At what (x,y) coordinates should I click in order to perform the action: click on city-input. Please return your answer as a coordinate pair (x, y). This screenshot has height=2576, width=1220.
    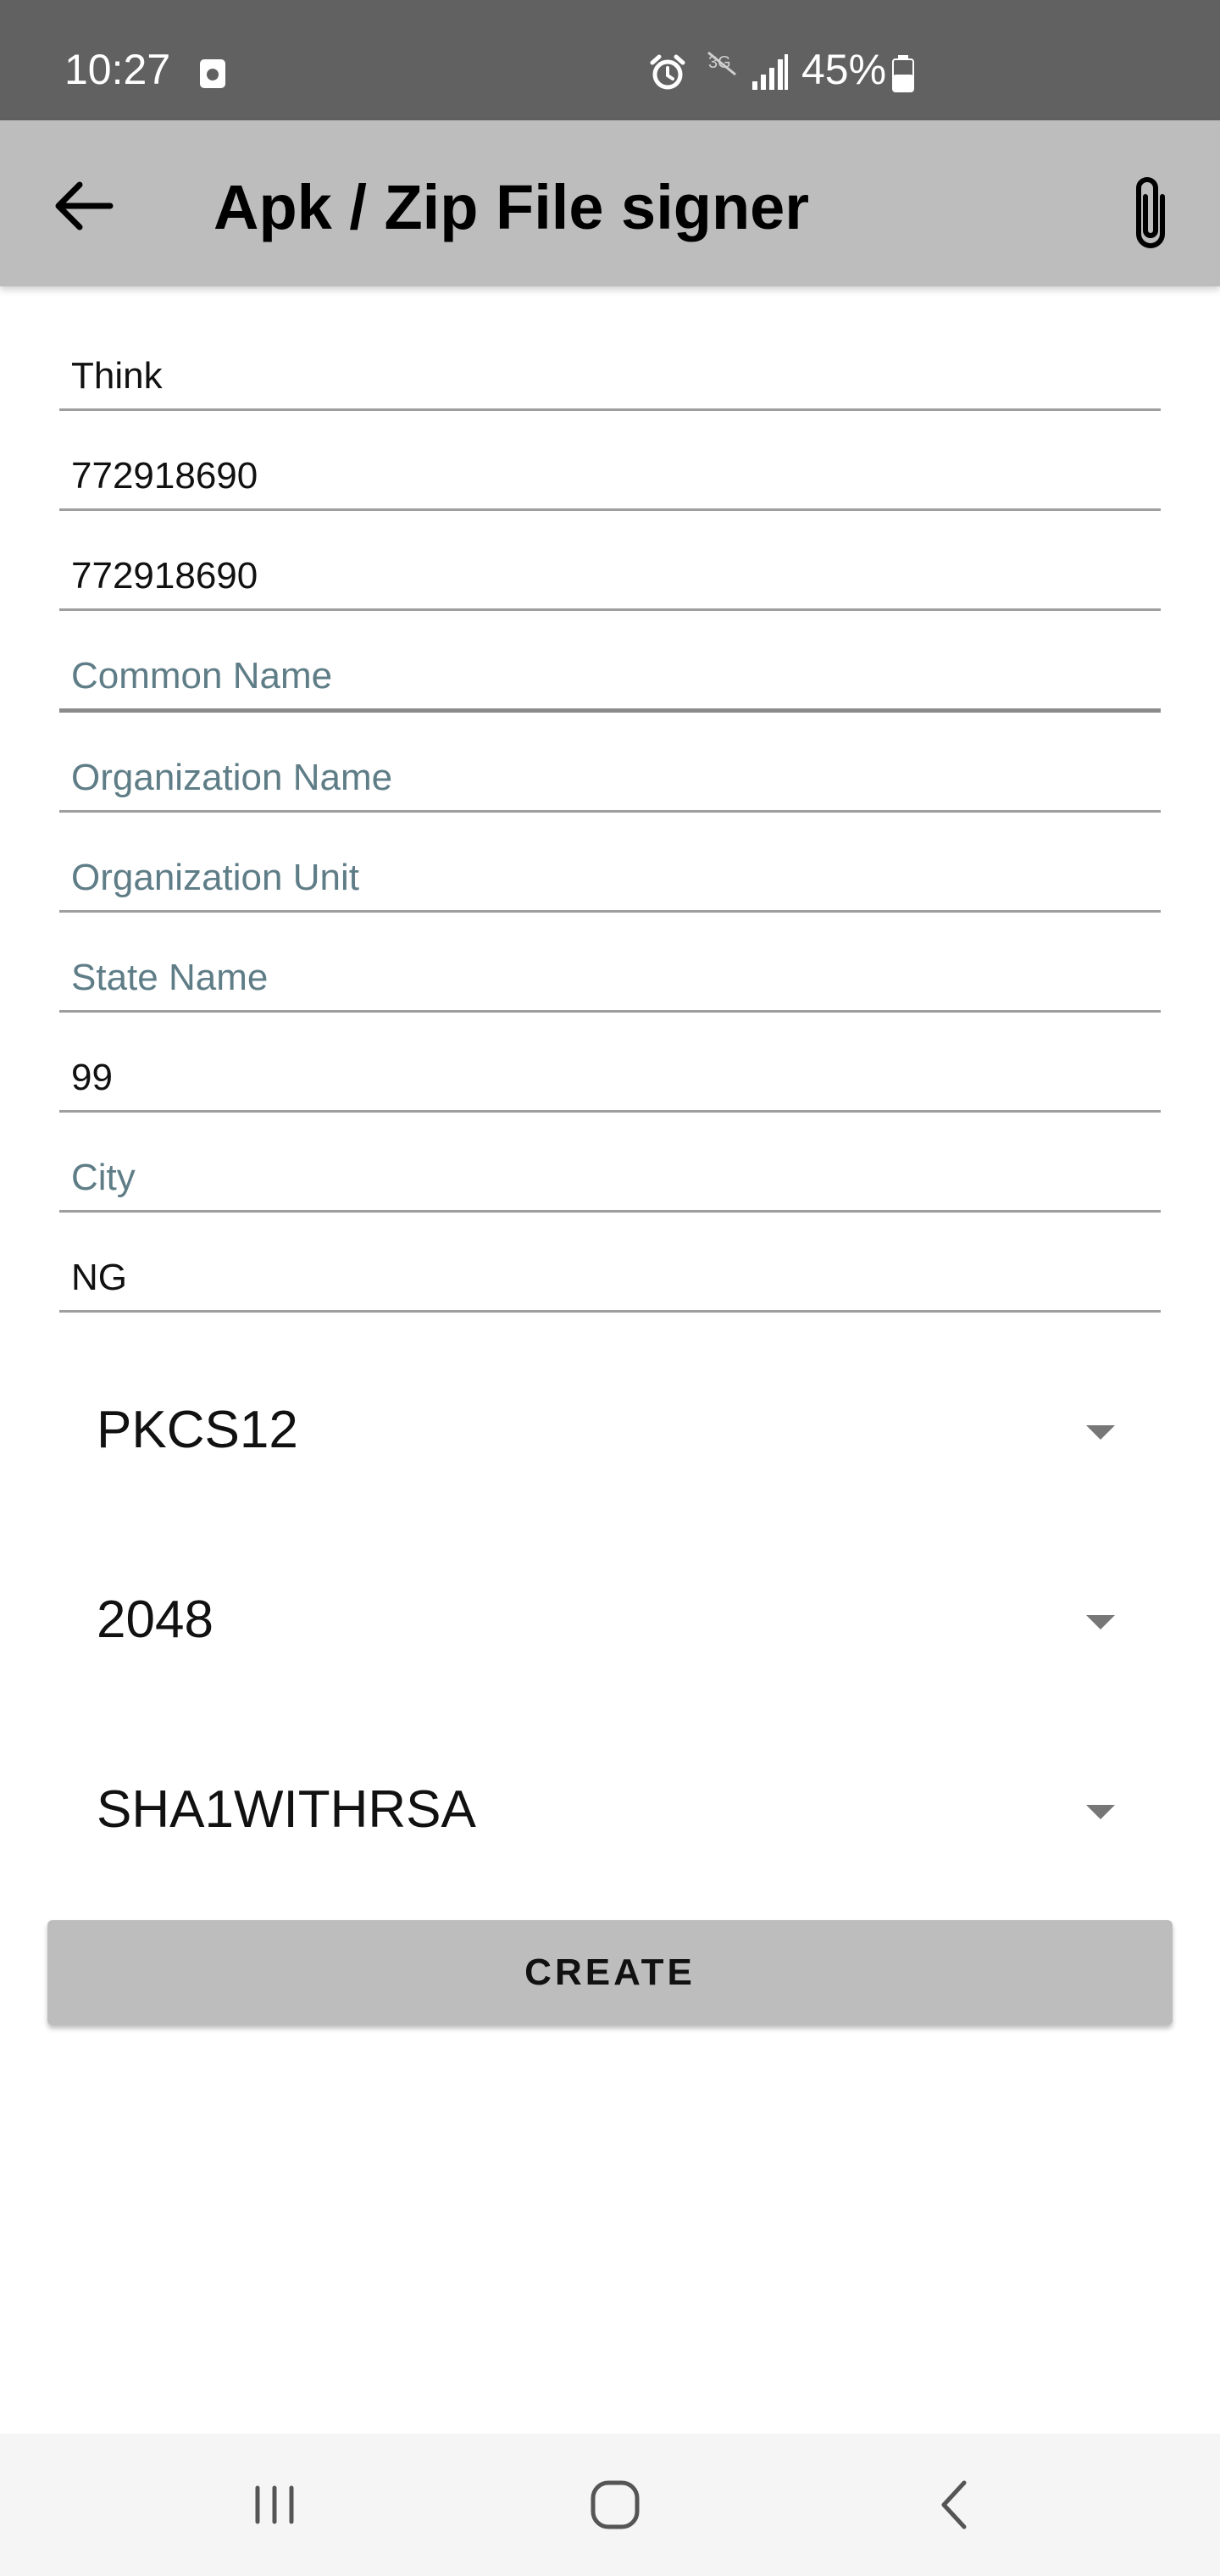
    Looking at the image, I should click on (609, 1177).